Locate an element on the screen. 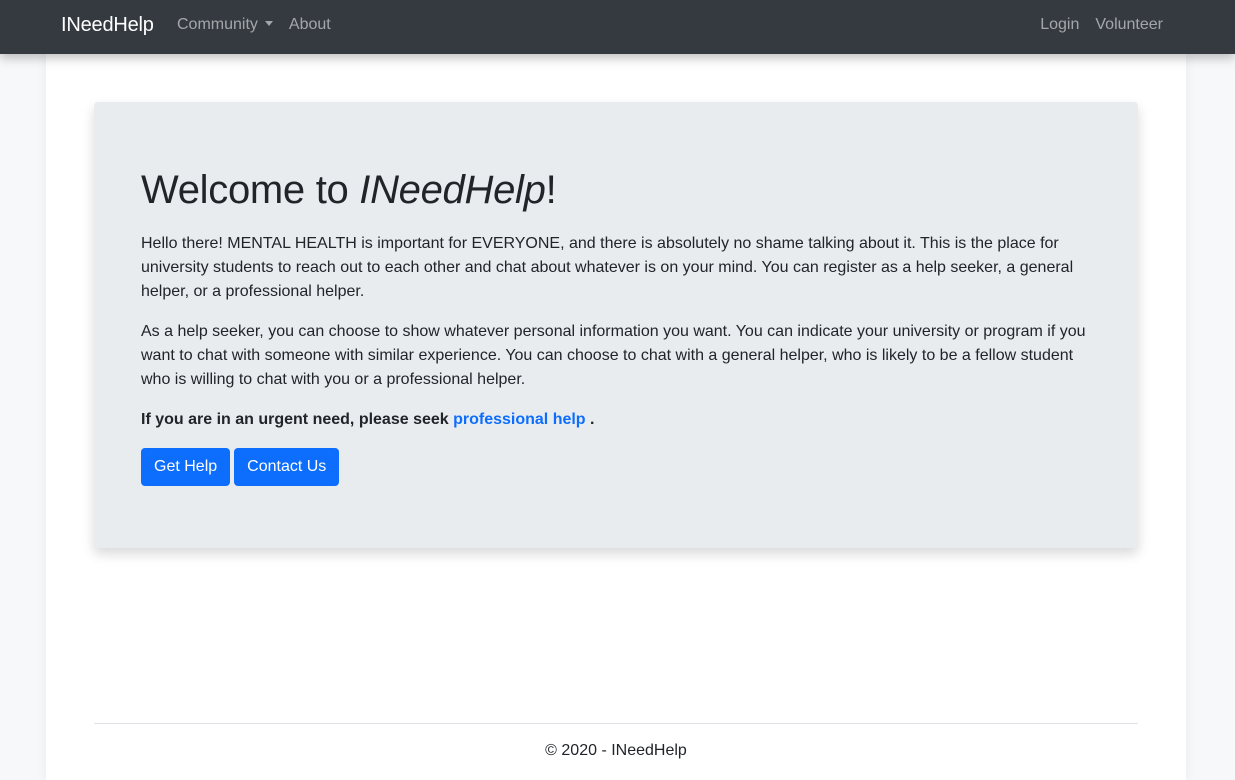 The image size is (1235, 780). footer-copyright: © 2020 - INeedHelp is located at coordinates (616, 750).